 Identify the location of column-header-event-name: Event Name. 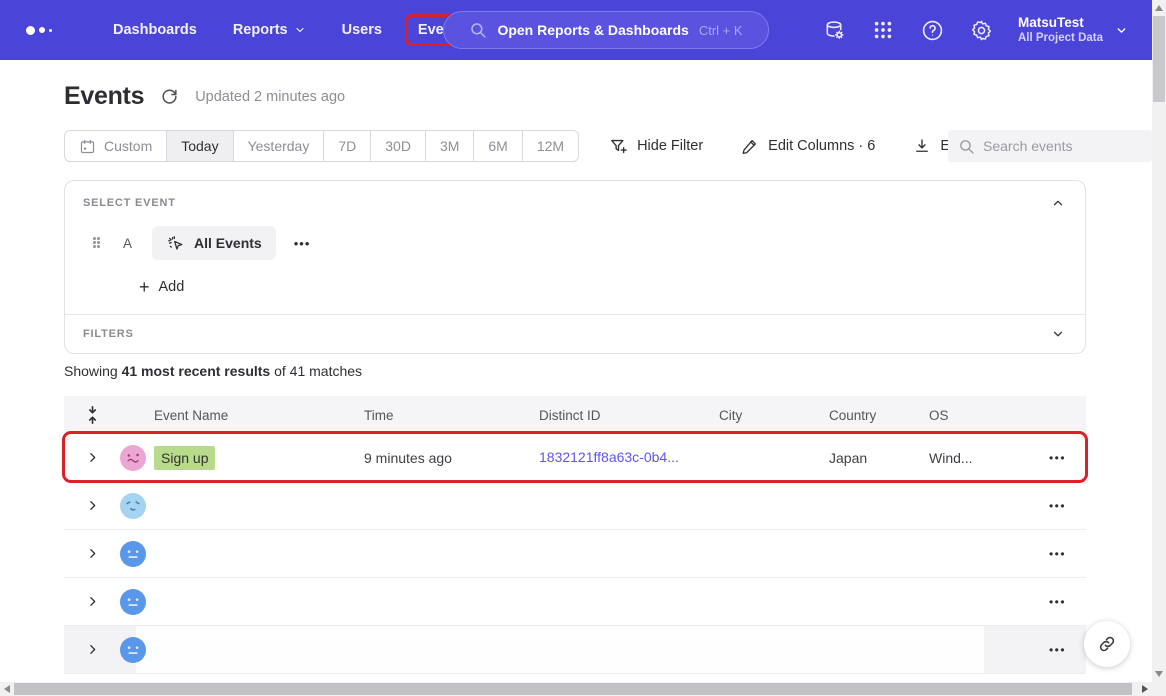
(259, 415).